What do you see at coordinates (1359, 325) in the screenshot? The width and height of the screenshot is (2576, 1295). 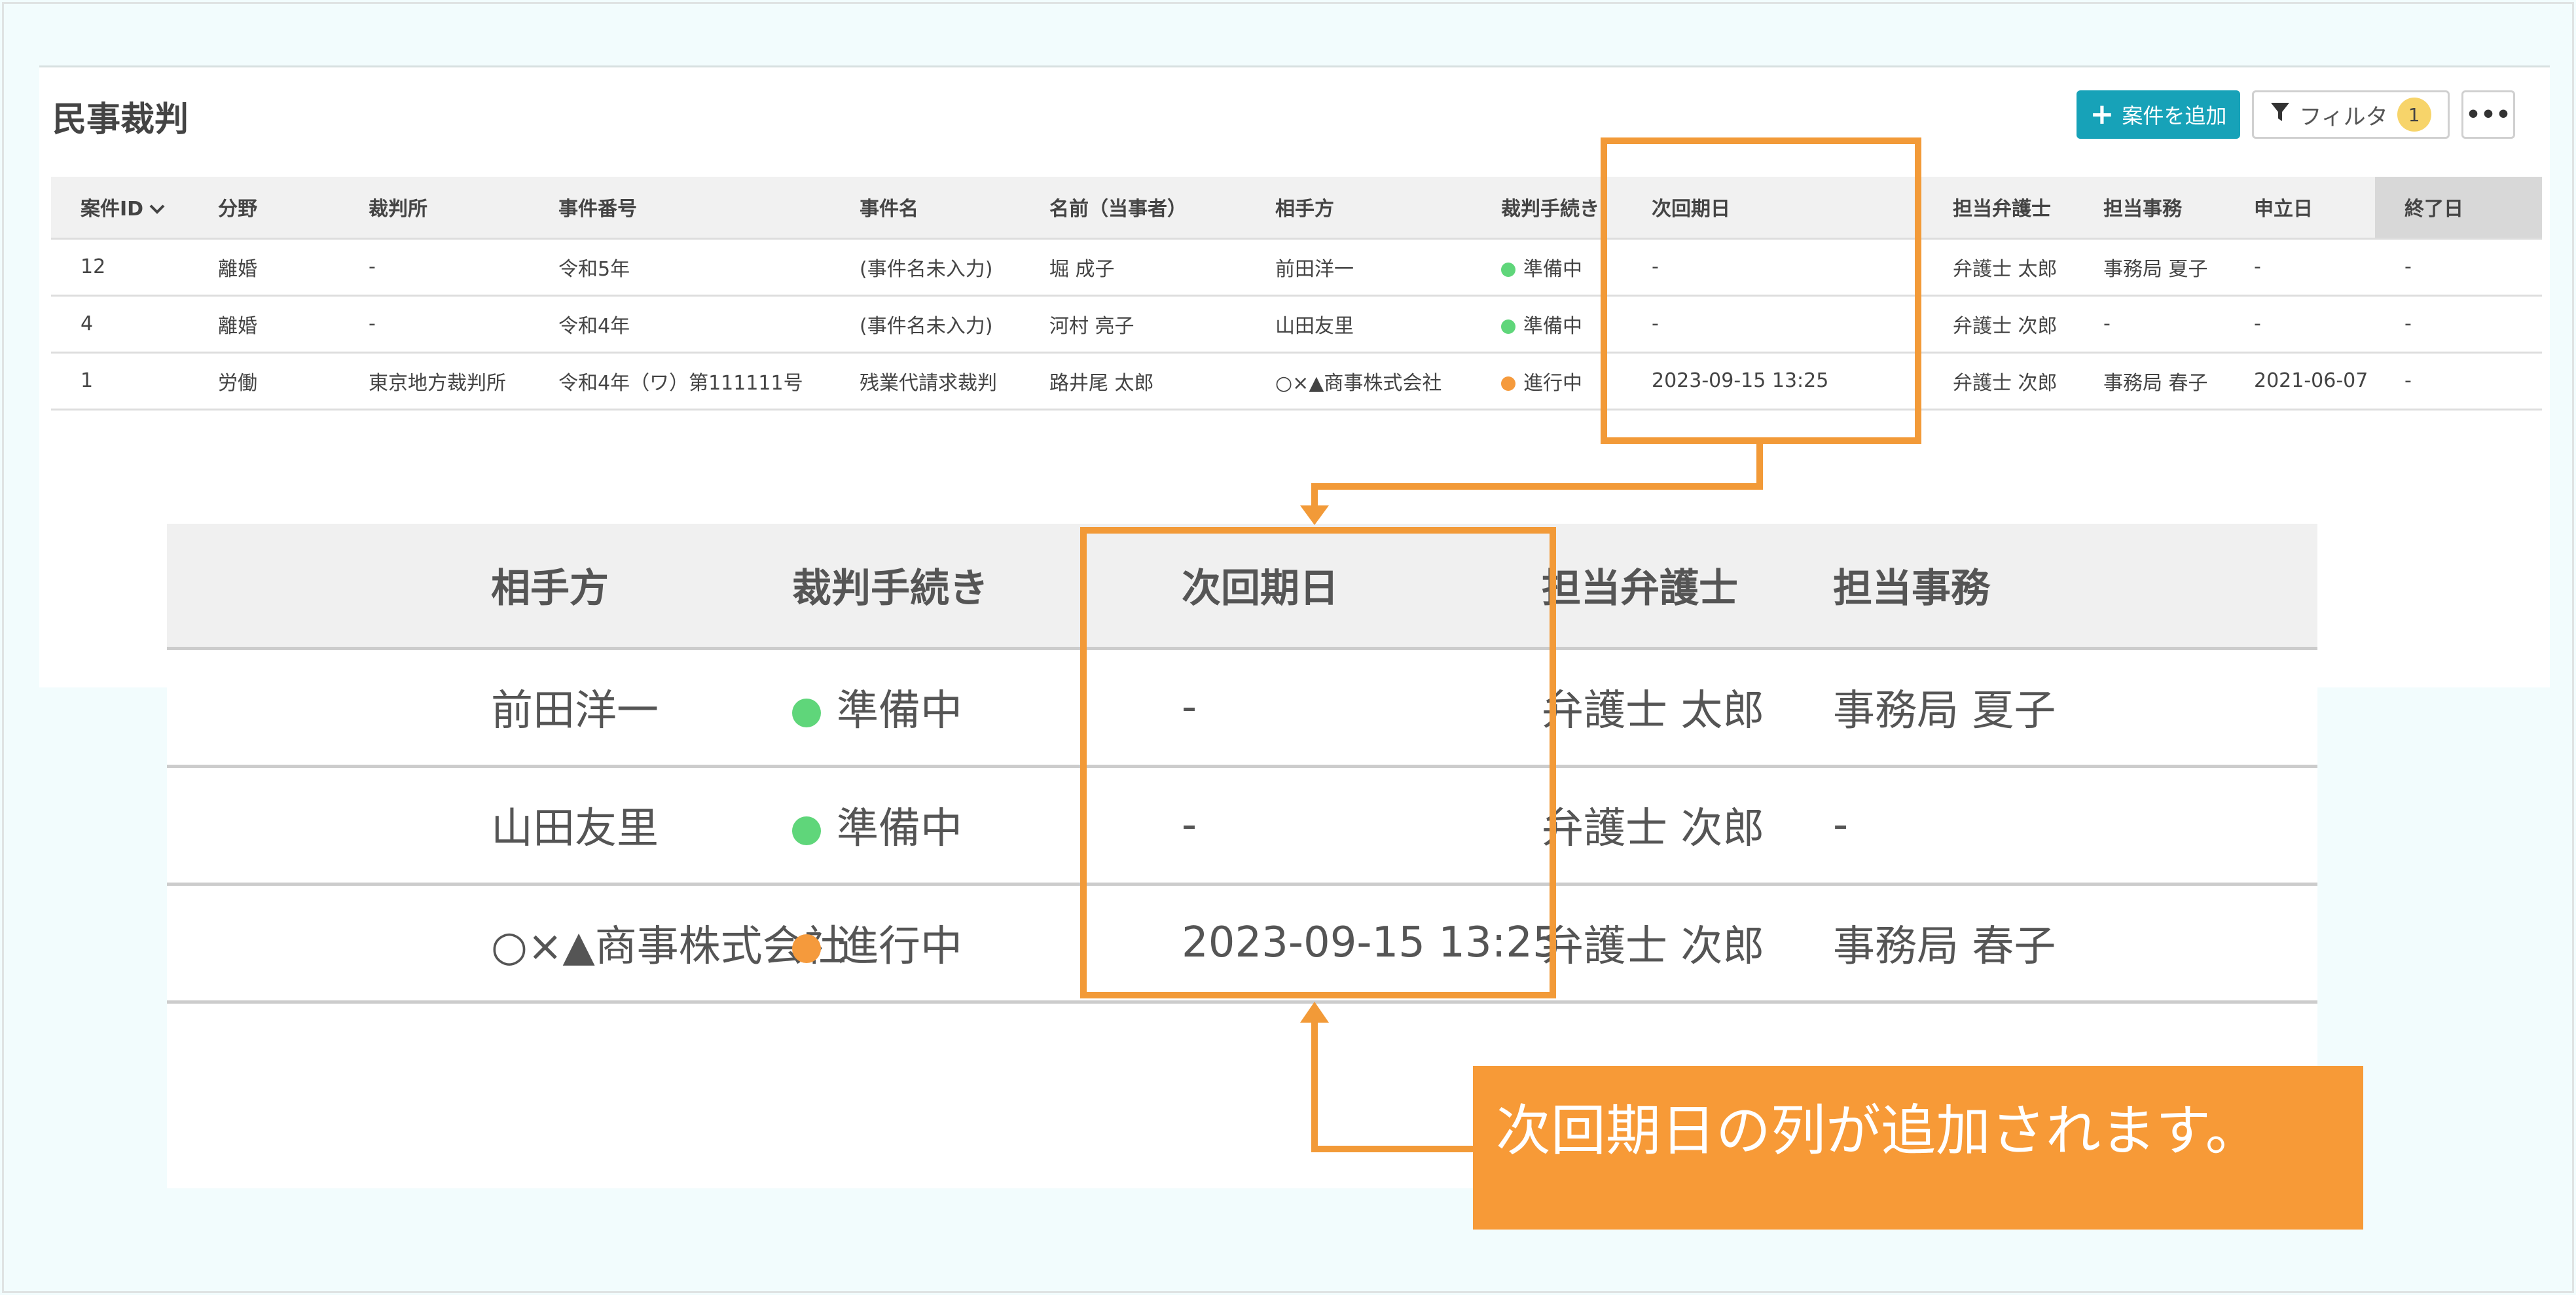 I see `cell-opponent: 山田友里` at bounding box center [1359, 325].